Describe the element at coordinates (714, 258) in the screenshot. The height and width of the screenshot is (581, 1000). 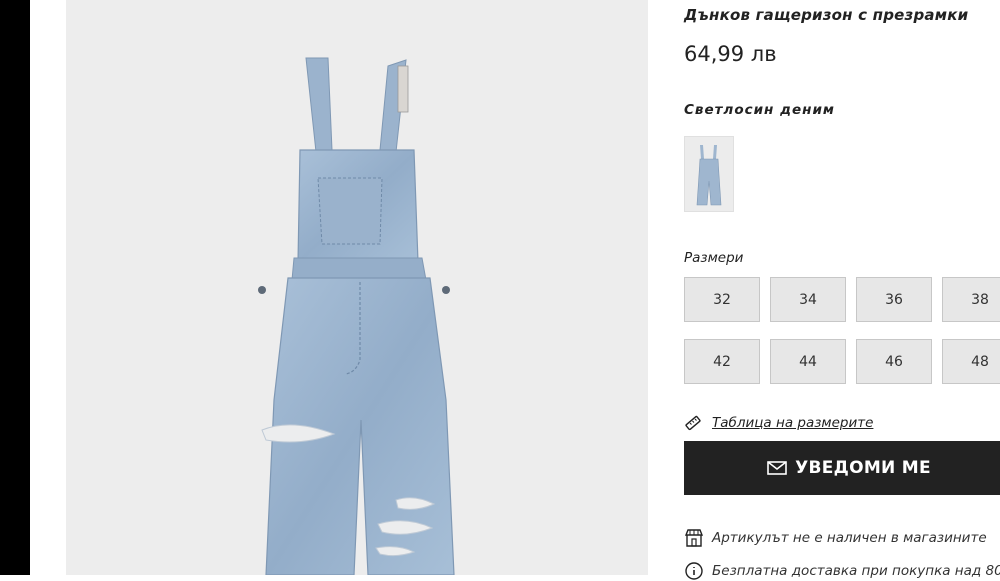
I see `sizes-label: Размери` at that location.